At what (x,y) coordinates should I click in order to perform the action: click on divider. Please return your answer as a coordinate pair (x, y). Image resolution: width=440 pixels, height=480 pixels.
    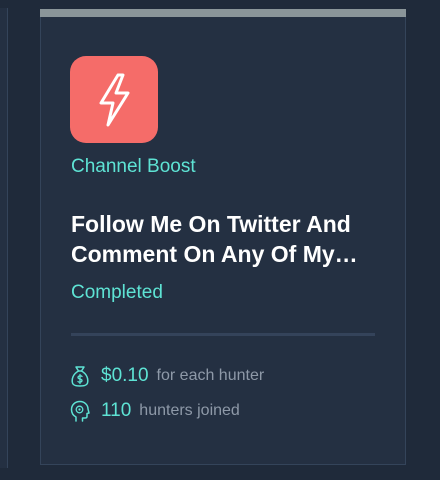
    Looking at the image, I should click on (223, 334).